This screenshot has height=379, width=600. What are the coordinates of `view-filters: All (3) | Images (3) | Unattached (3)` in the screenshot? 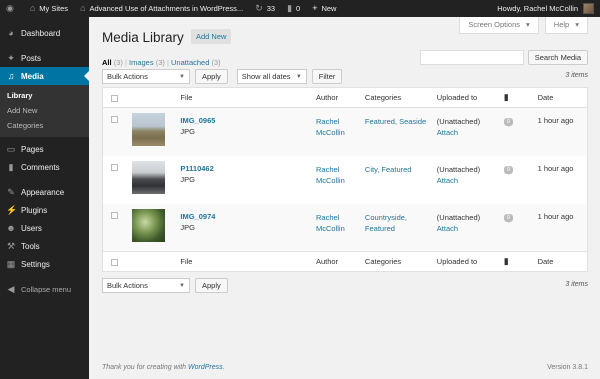 It's located at (161, 62).